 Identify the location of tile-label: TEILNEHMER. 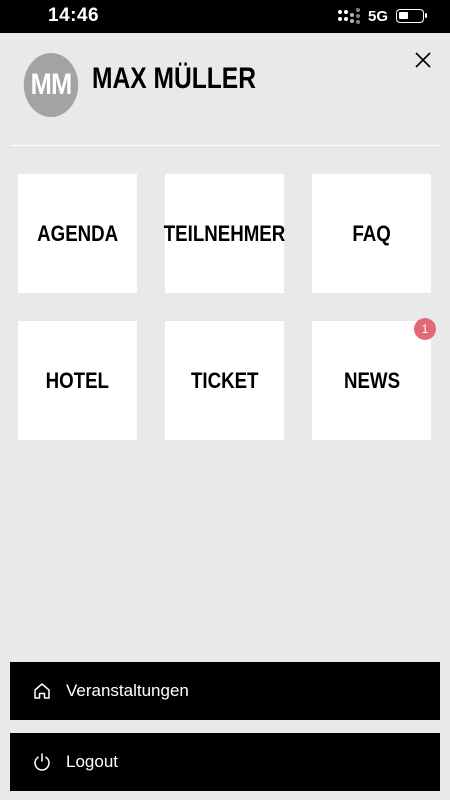
(224, 233).